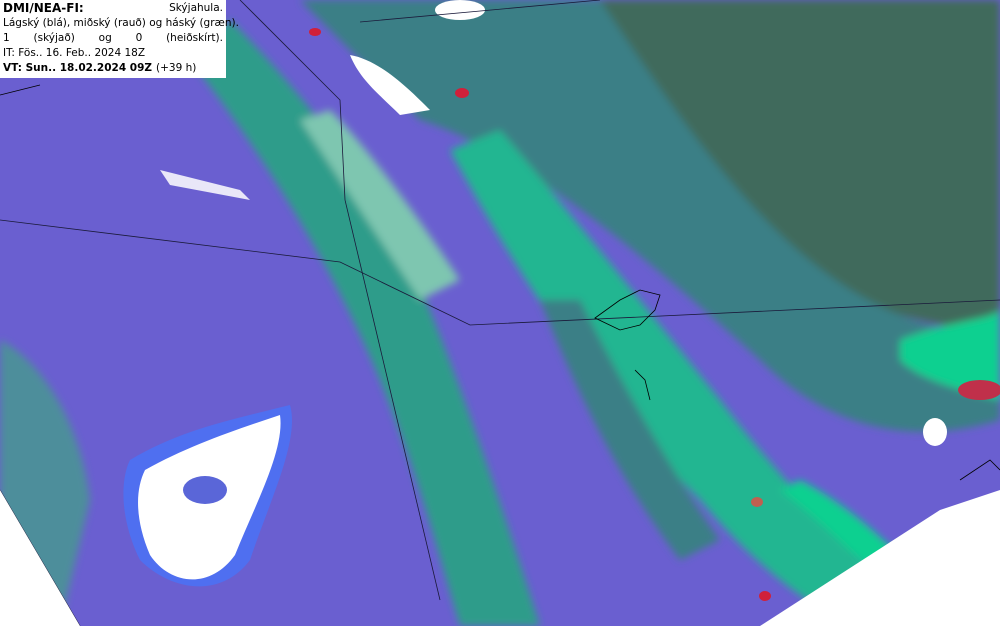 The height and width of the screenshot is (626, 1000). Describe the element at coordinates (78, 68) in the screenshot. I see `valid-time: VT: Sun.. 18.02.2024 09Z` at that location.